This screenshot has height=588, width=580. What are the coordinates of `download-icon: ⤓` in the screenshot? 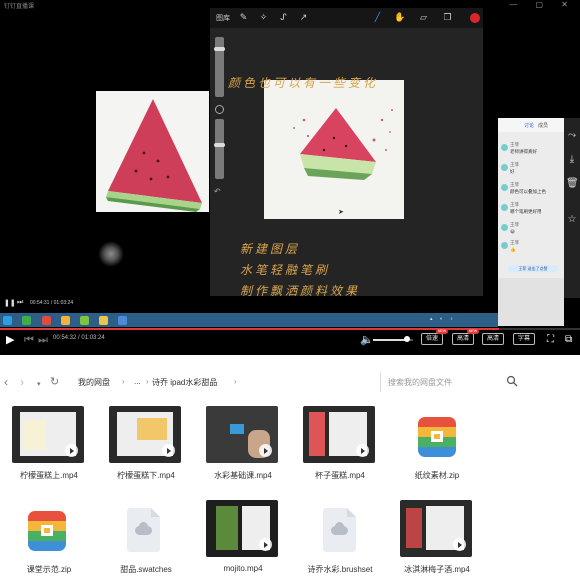 It's located at (572, 160).